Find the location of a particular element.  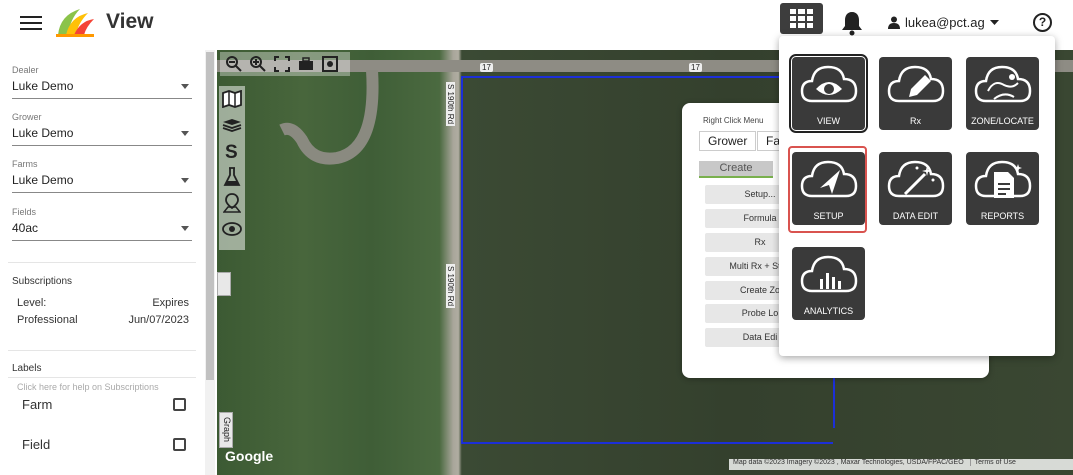

app-tile-setup: SETUP is located at coordinates (828, 188).